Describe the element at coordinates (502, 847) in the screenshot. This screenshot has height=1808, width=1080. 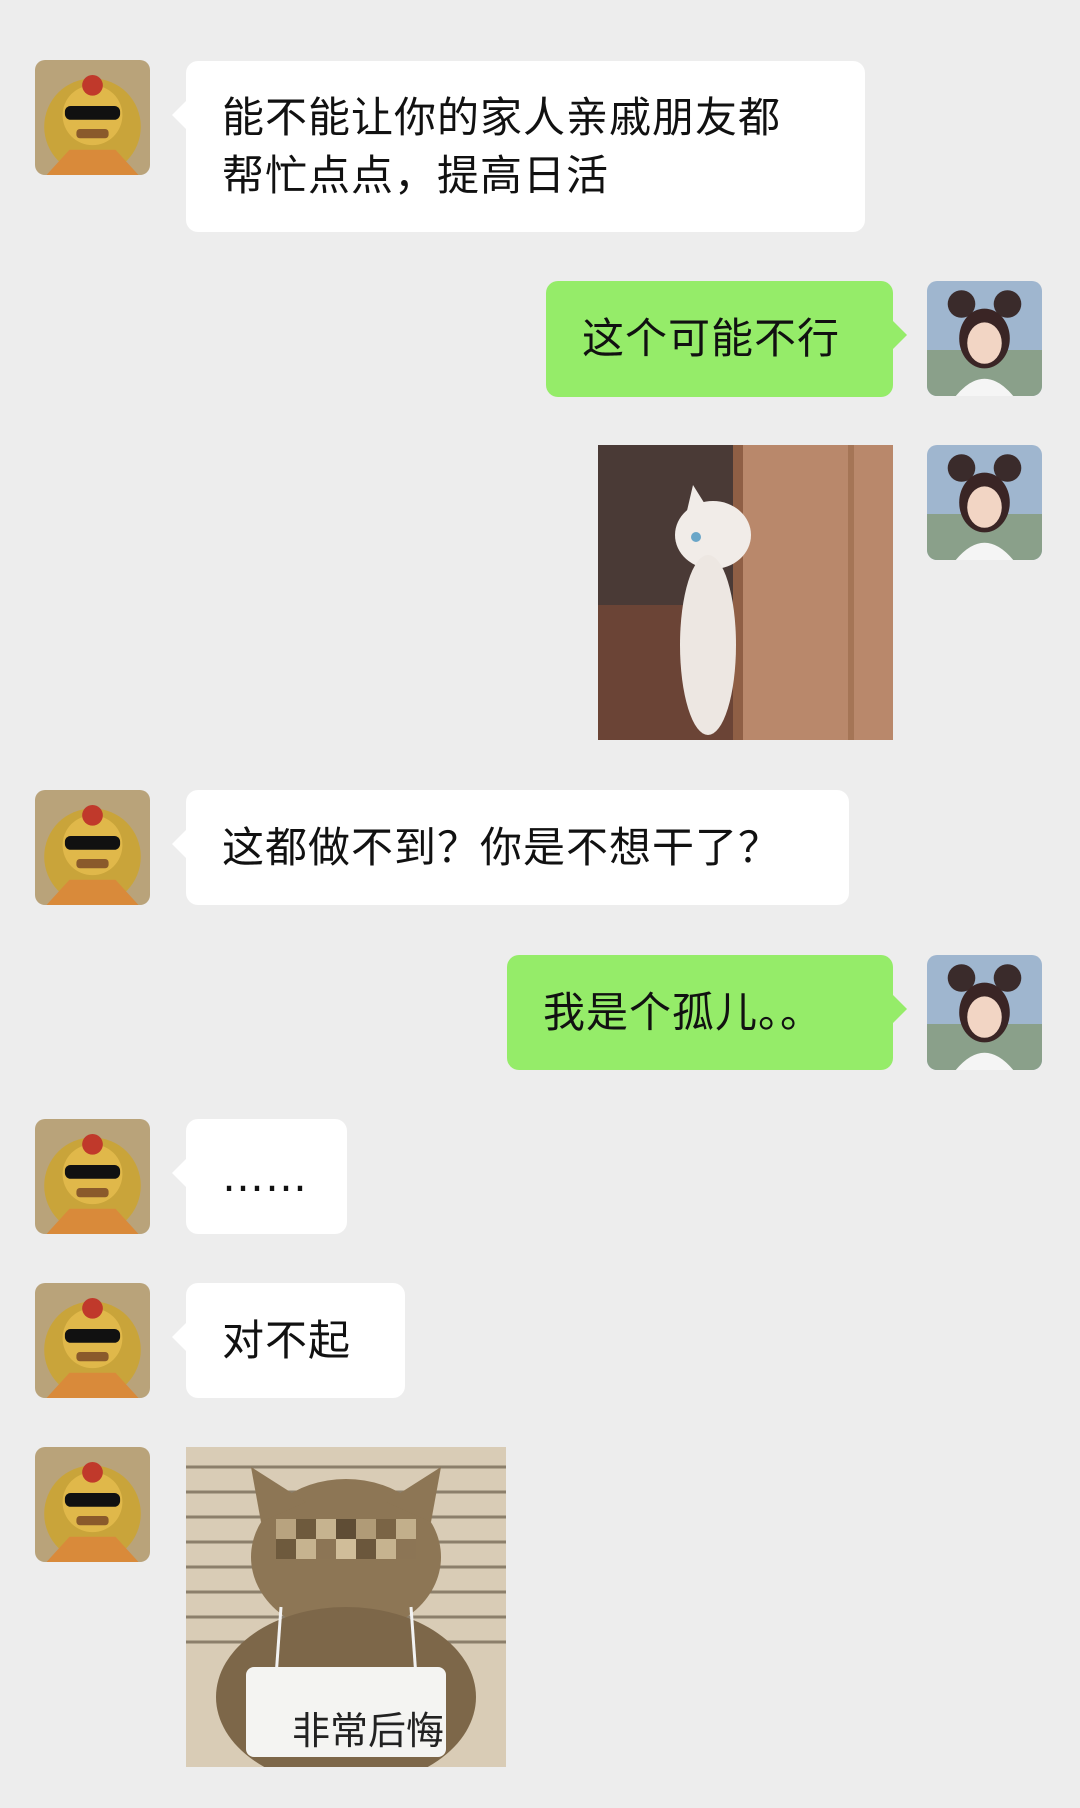
I see `message-text: 这都做不到？你是不想干了？` at that location.